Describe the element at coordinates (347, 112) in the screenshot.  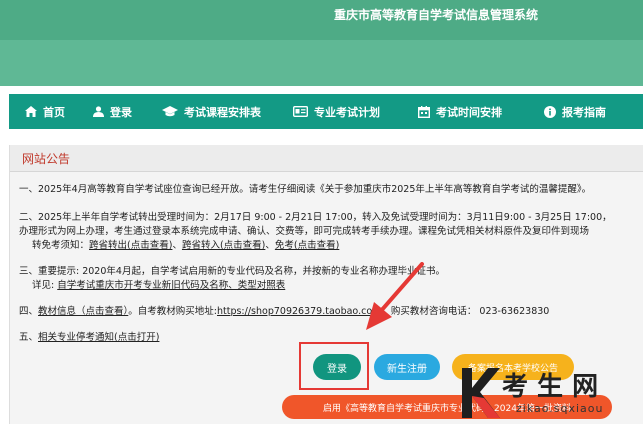
I see `nav-label: 专业考试计划` at that location.